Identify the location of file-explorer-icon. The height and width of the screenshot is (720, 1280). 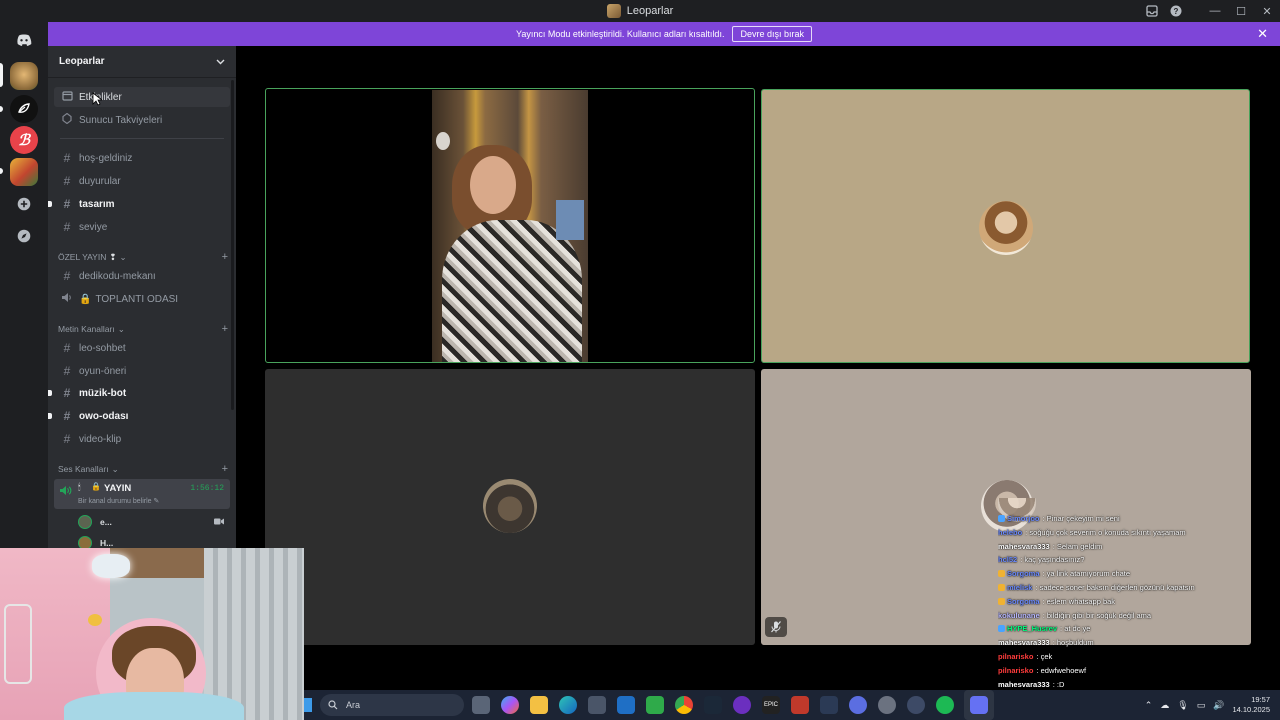
(539, 705).